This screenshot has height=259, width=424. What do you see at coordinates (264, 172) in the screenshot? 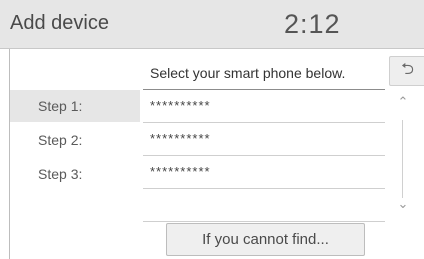
I see `device-item-3: **********` at bounding box center [264, 172].